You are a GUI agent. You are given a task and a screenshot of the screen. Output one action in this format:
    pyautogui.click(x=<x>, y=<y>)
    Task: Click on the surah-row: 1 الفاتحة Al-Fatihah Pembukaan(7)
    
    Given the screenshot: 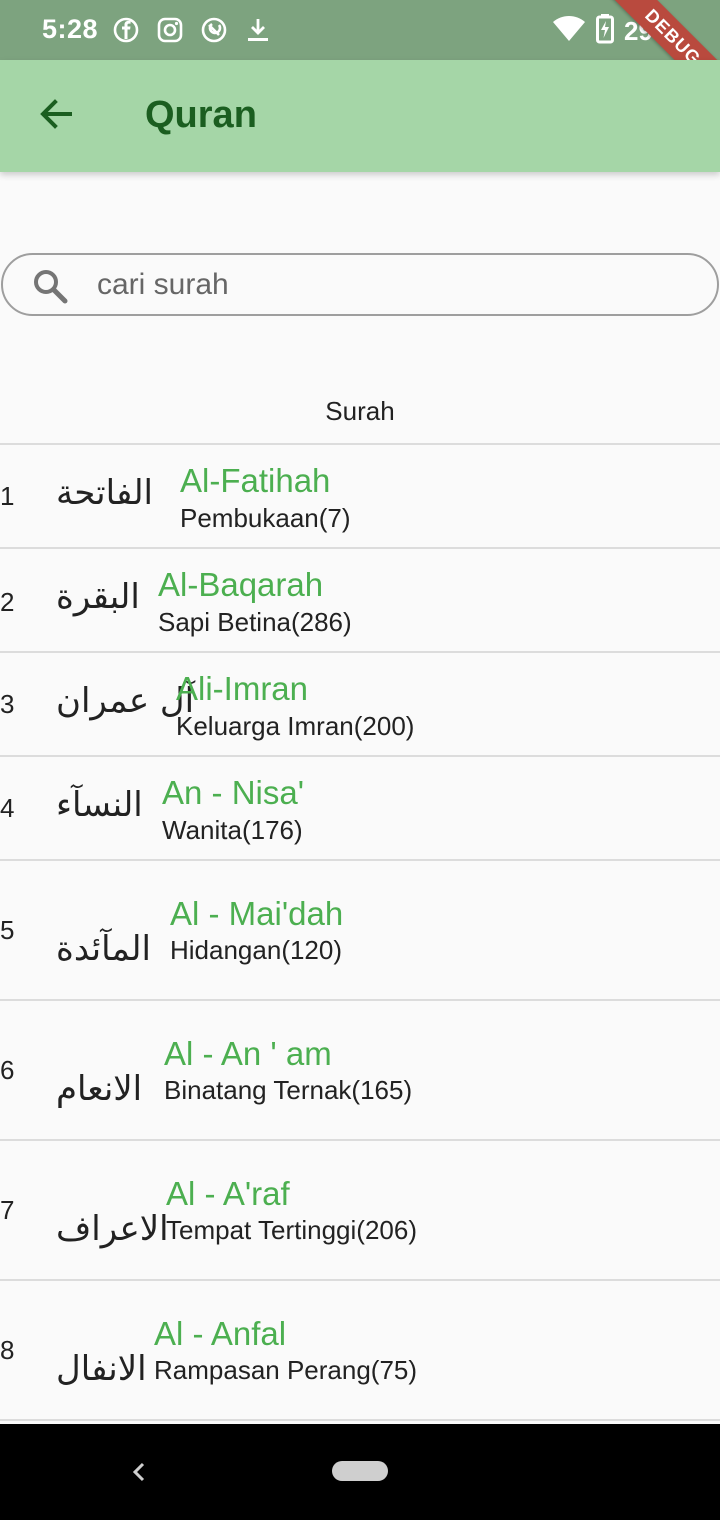 What is the action you would take?
    pyautogui.click(x=360, y=496)
    